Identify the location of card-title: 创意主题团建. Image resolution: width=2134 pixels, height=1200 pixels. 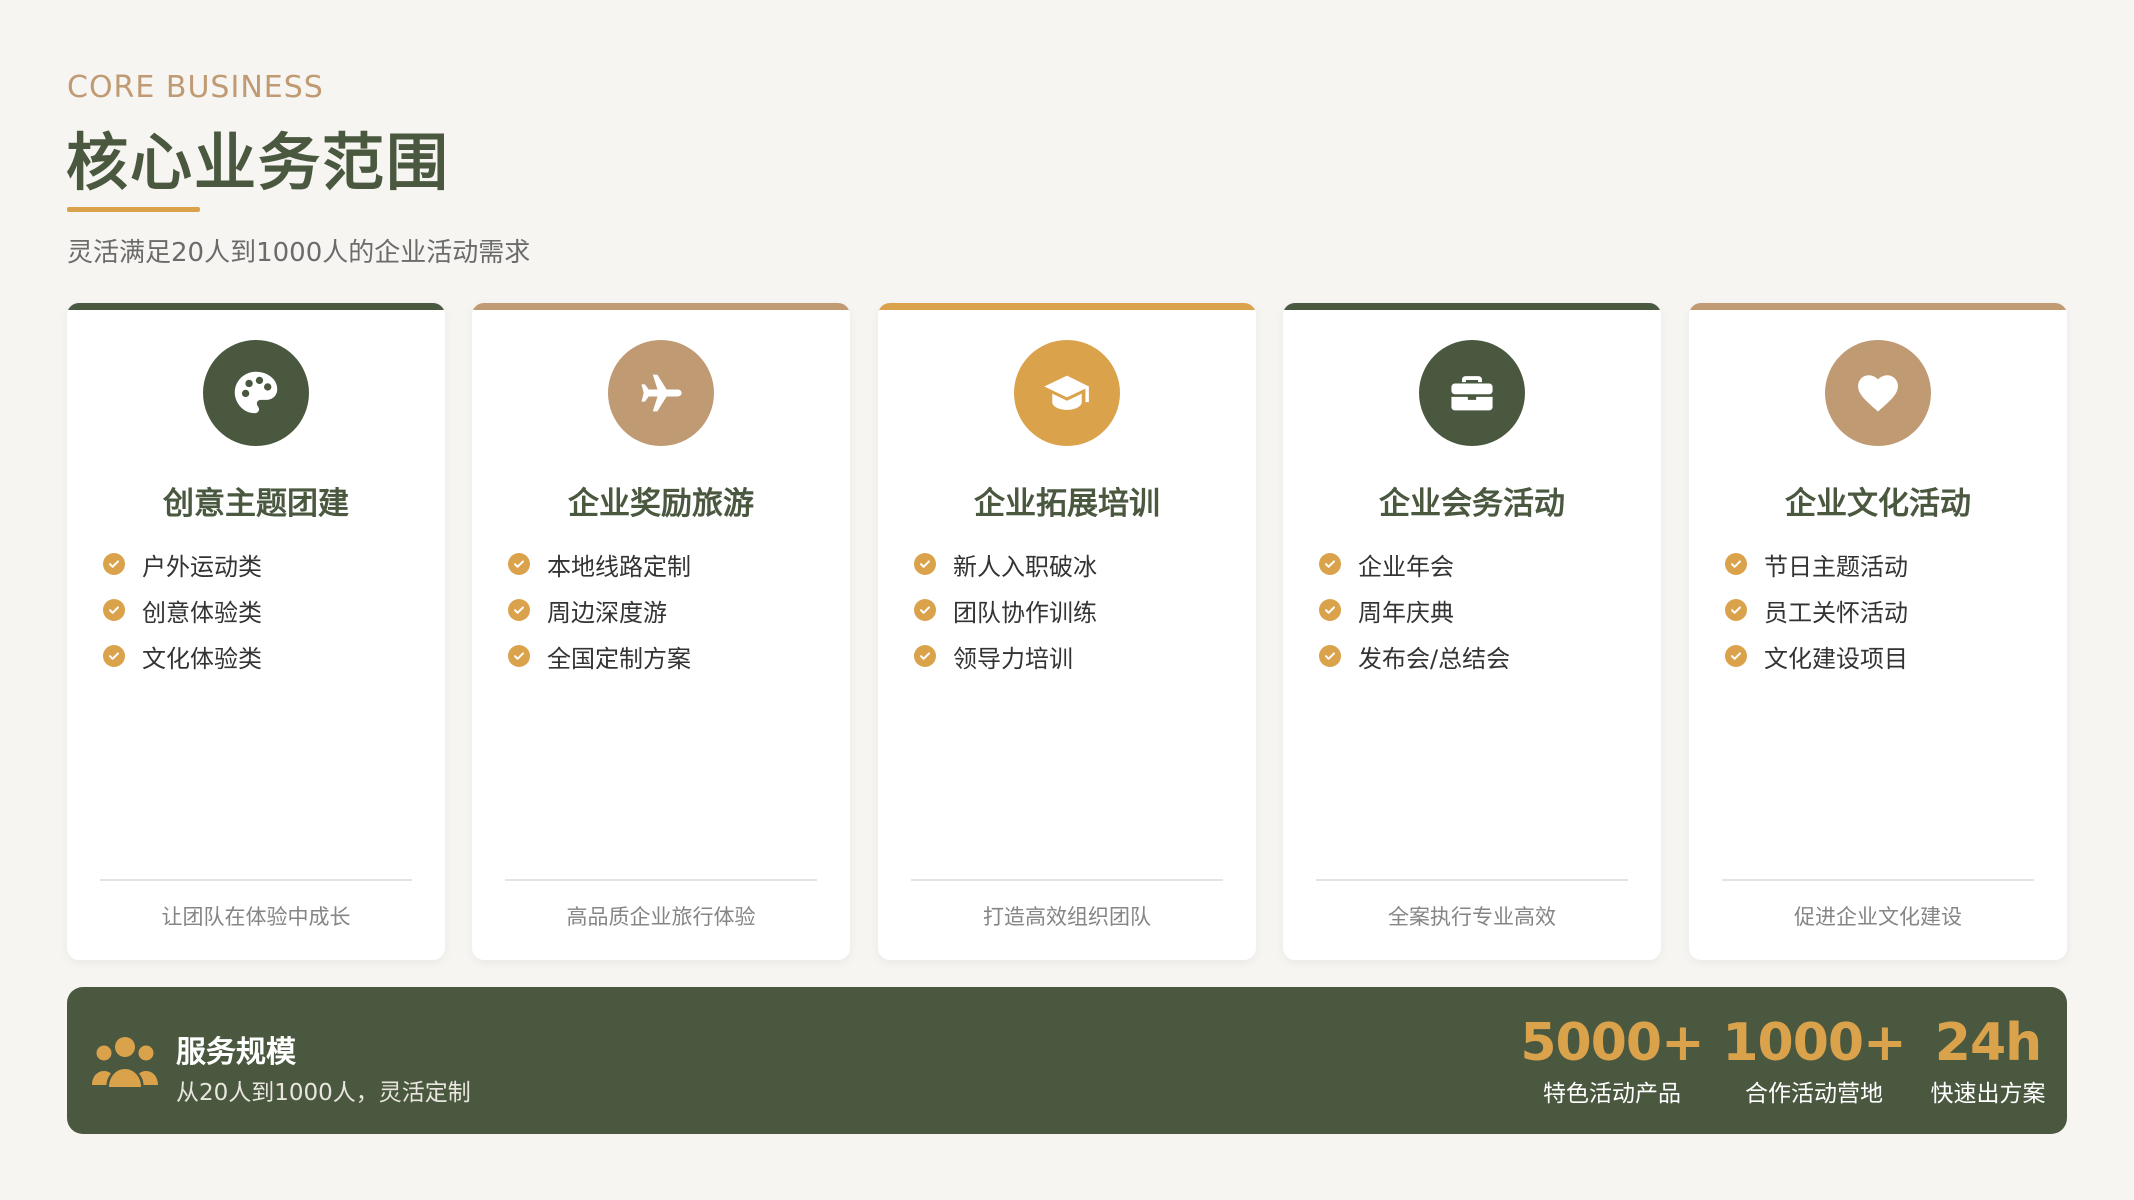
(256, 504).